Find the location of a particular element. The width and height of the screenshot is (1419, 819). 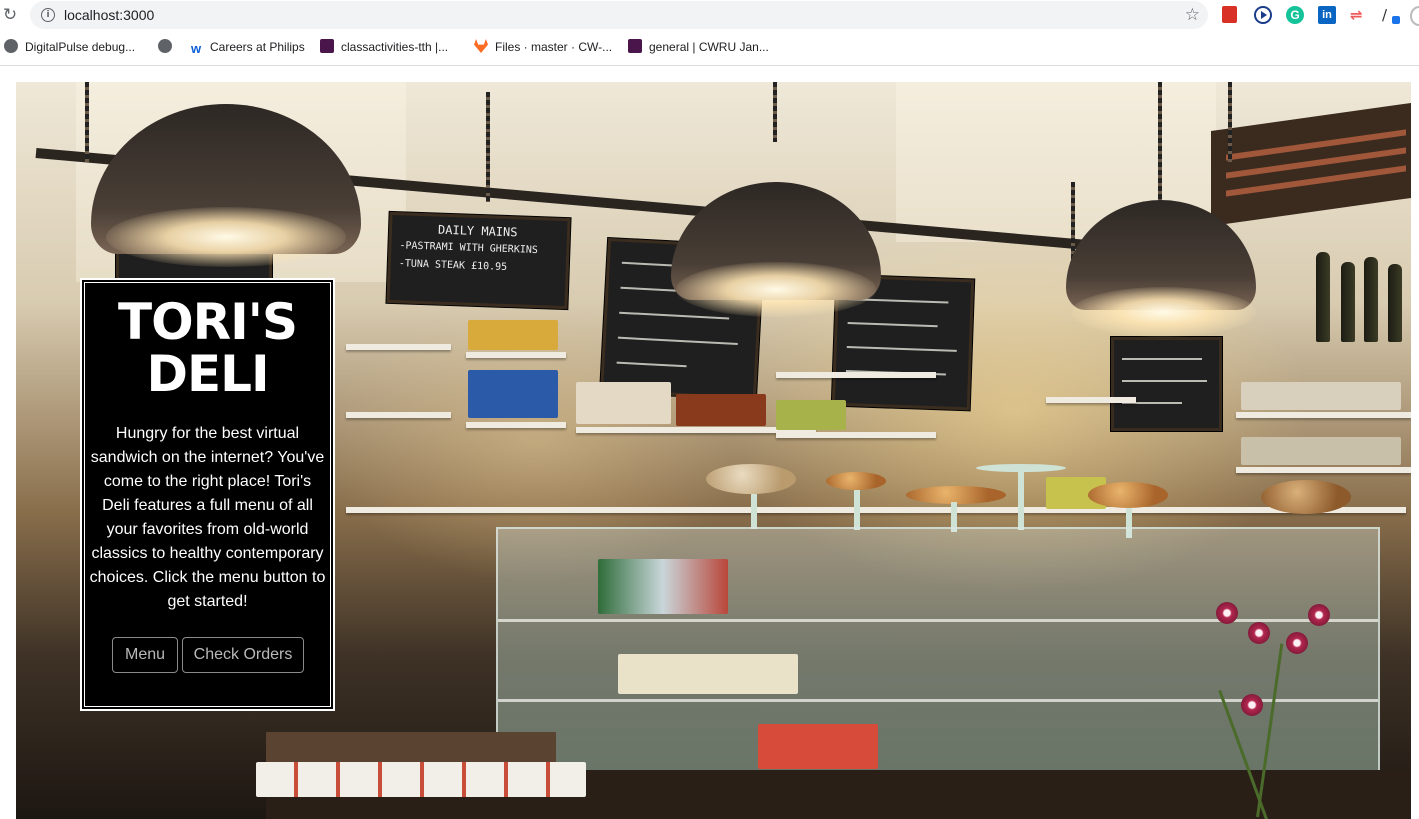

philips-icon: w is located at coordinates (196, 48).